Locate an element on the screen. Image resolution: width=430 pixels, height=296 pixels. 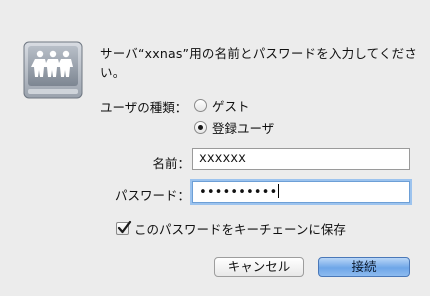
dialog-message: サーバ“xxnas”用の名前とパスワードを入力してください。 is located at coordinates (259, 63).